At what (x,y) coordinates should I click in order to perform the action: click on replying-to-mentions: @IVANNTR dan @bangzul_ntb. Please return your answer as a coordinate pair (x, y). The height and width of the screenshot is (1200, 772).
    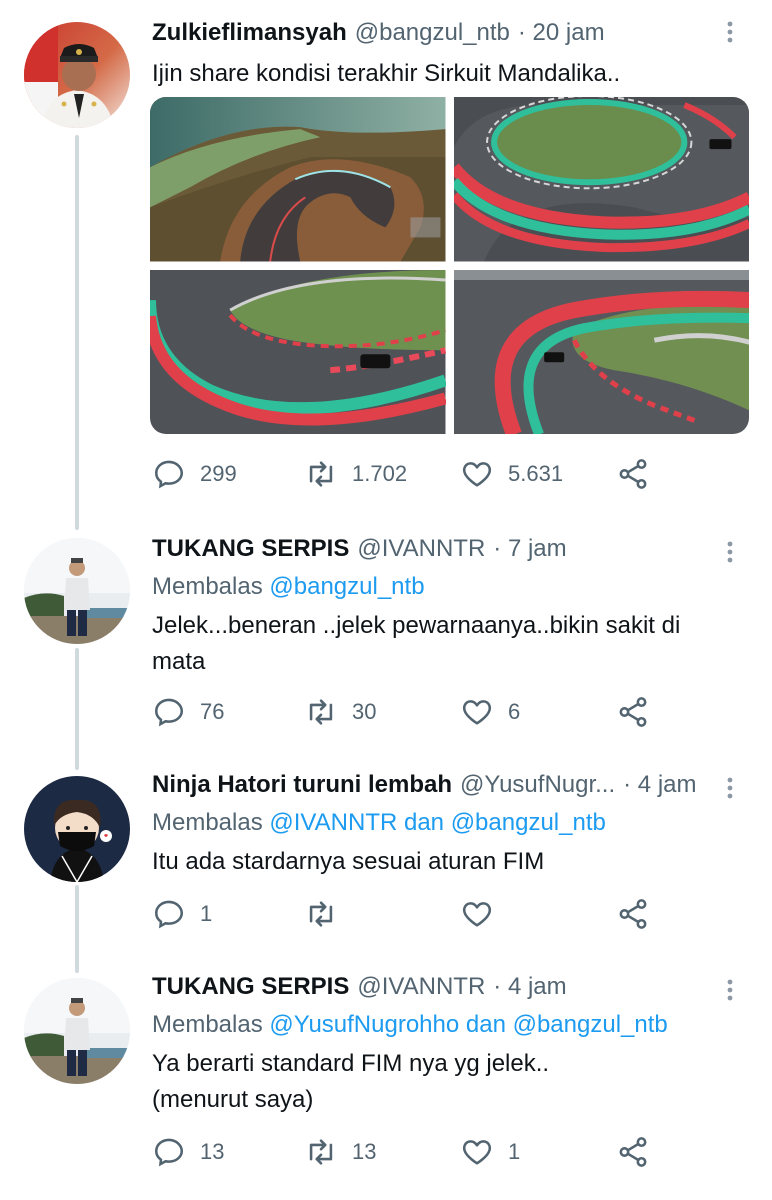
    Looking at the image, I should click on (437, 822).